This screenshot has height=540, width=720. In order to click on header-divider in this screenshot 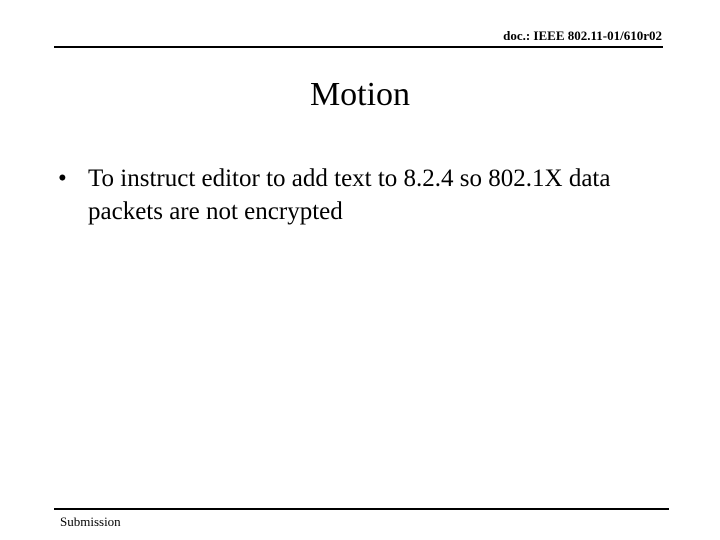, I will do `click(358, 47)`.